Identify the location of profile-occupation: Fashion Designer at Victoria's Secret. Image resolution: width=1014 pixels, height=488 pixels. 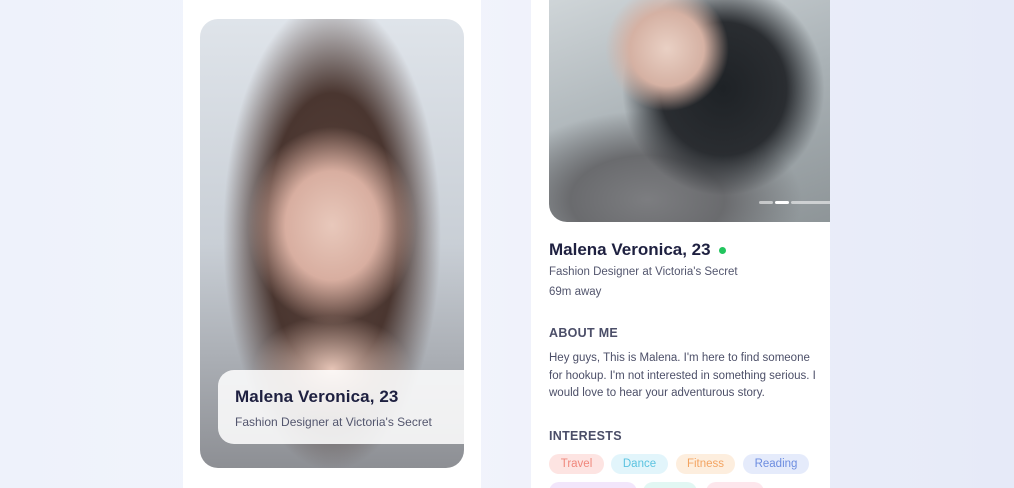
(333, 422).